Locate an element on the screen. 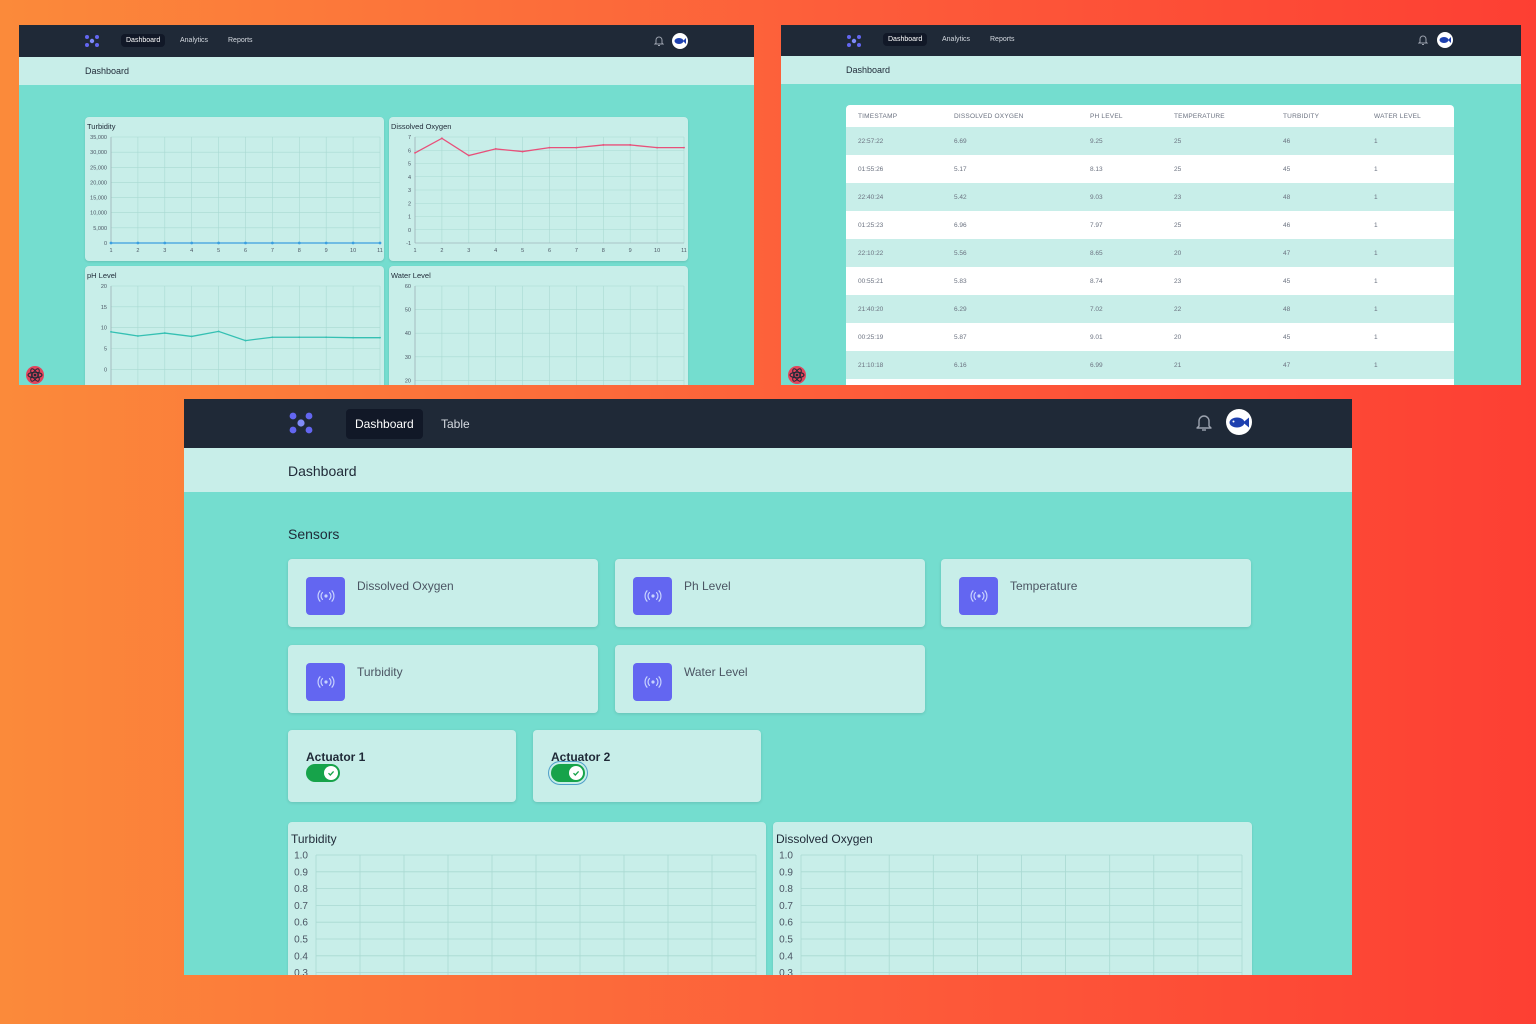 The image size is (1536, 1024). sensor-card-ph-level: Ph Level is located at coordinates (770, 593).